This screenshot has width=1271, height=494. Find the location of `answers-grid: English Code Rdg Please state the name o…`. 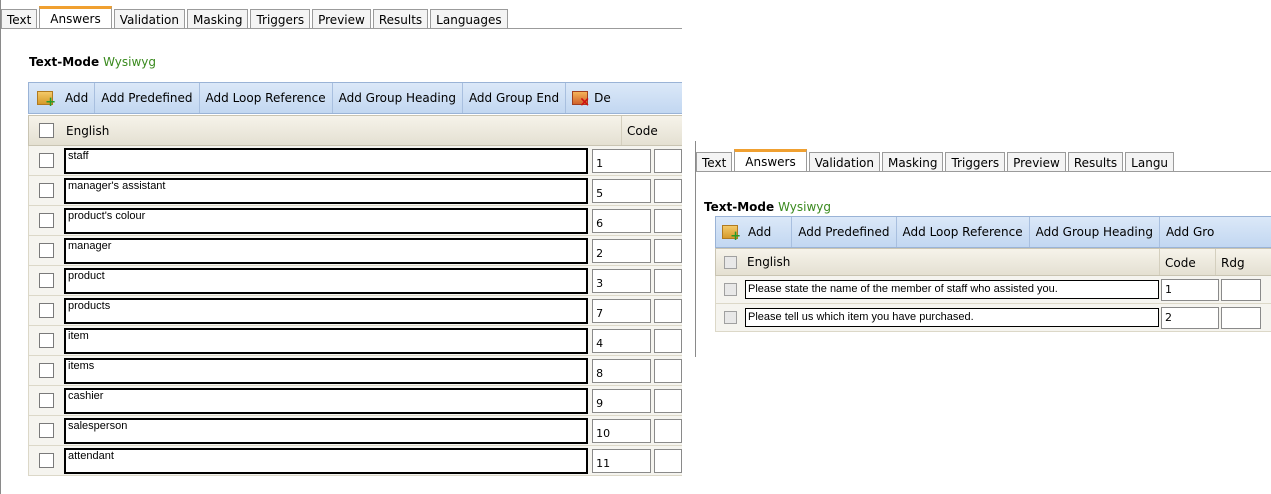

answers-grid: English Code Rdg Please state the name o… is located at coordinates (993, 290).